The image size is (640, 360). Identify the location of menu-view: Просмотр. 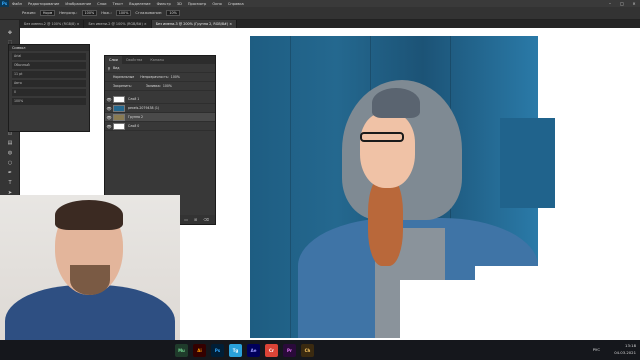
(197, 4).